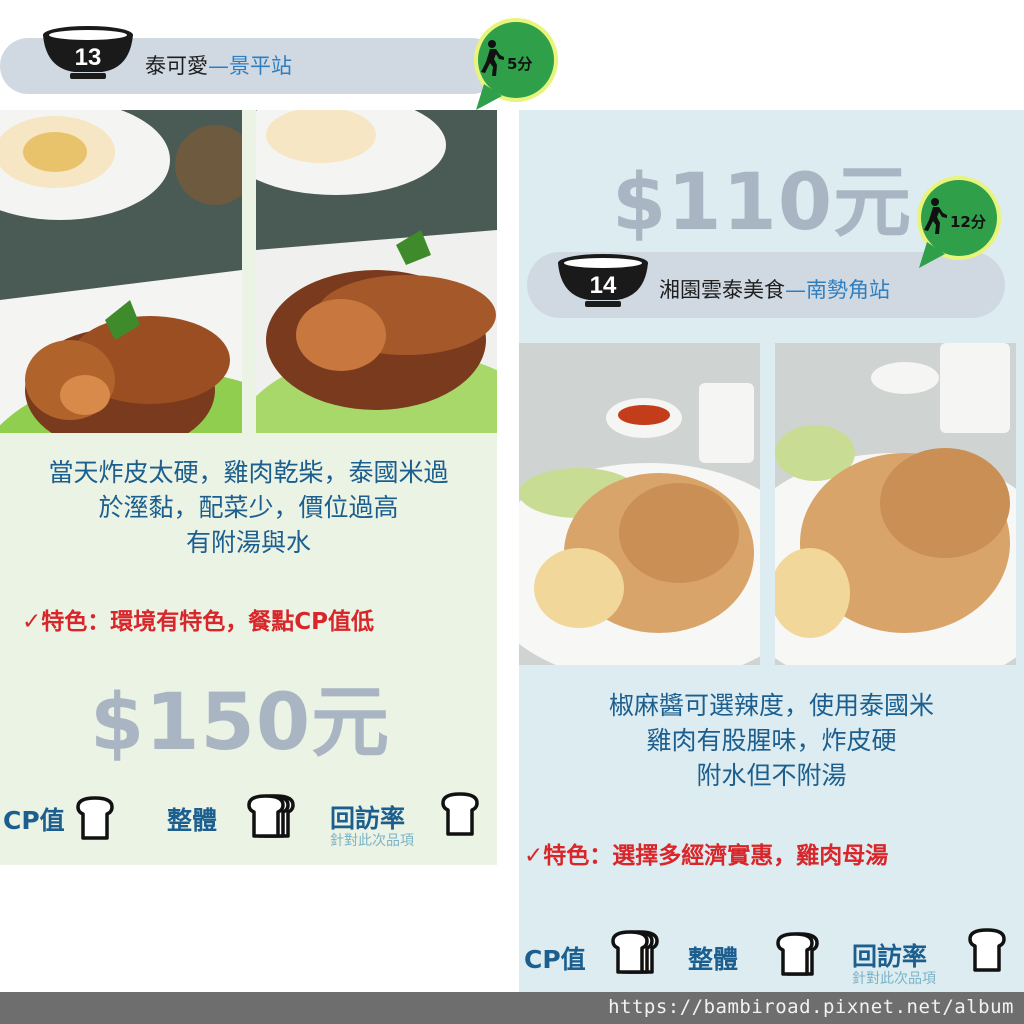 This screenshot has height=1024, width=1024. I want to click on restaurant-13-feature: ✓特色：環境有特色，餐點CP值低, so click(198, 619).